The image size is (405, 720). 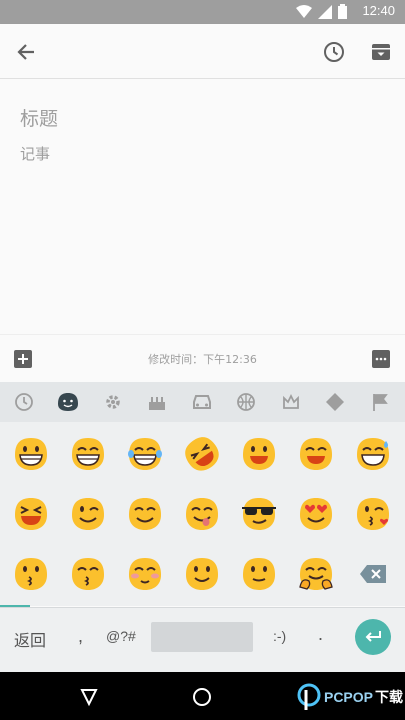 What do you see at coordinates (35, 153) in the screenshot?
I see `note-body-field: 记事` at bounding box center [35, 153].